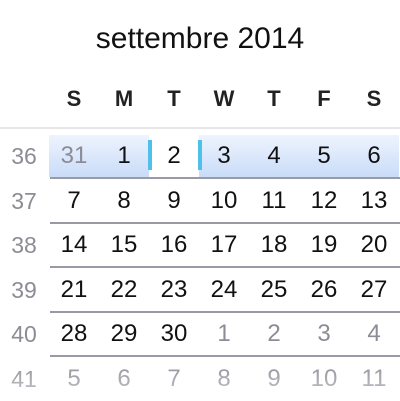 This screenshot has height=401, width=400. I want to click on weekday-label: M, so click(124, 98).